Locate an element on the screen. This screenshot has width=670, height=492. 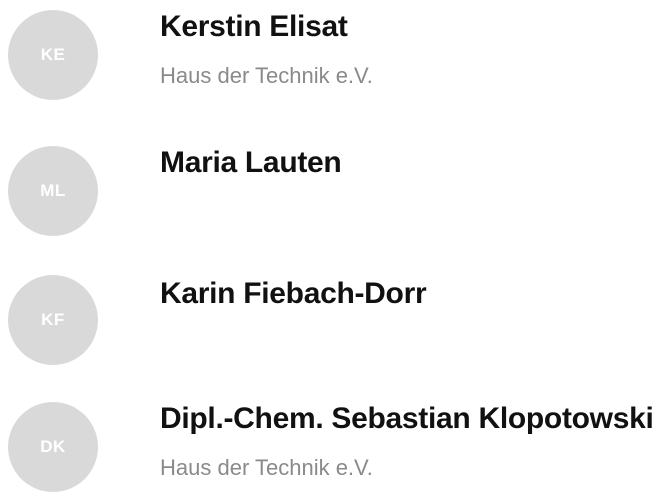
avatar: KE is located at coordinates (53, 55).